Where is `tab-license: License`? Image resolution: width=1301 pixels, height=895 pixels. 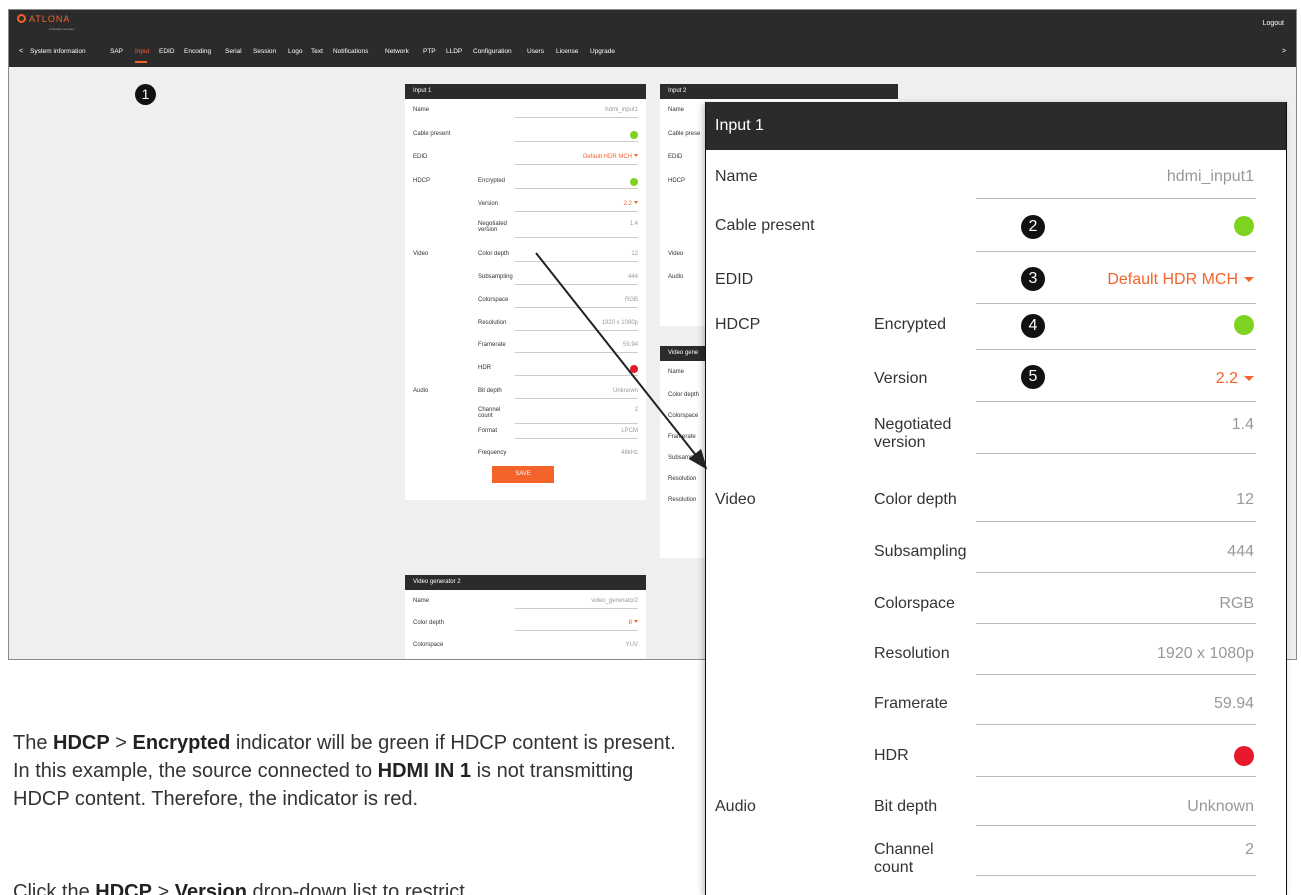 tab-license: License is located at coordinates (567, 51).